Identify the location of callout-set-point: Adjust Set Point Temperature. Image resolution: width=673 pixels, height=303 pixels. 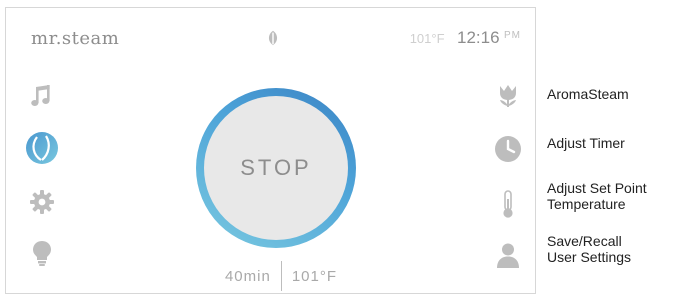
(597, 196).